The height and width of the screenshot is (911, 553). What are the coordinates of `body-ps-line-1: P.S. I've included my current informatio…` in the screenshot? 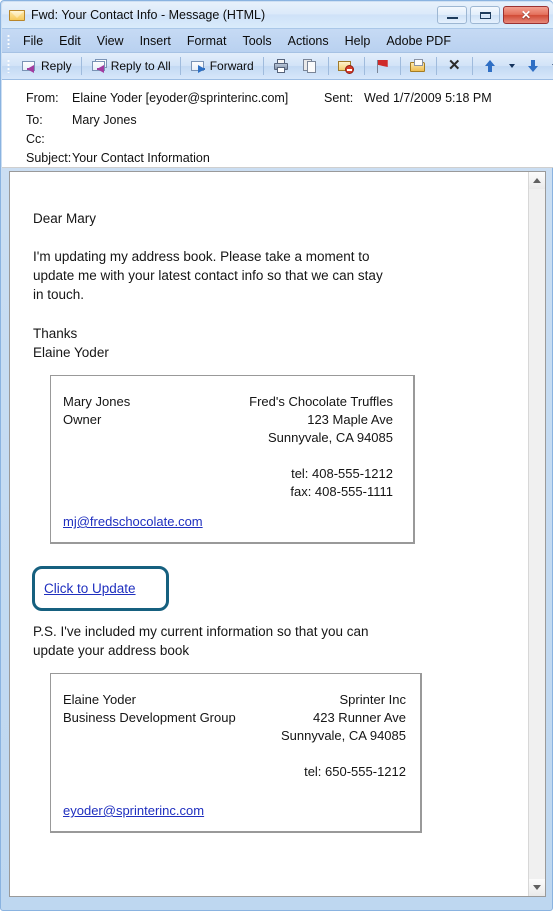 It's located at (201, 631).